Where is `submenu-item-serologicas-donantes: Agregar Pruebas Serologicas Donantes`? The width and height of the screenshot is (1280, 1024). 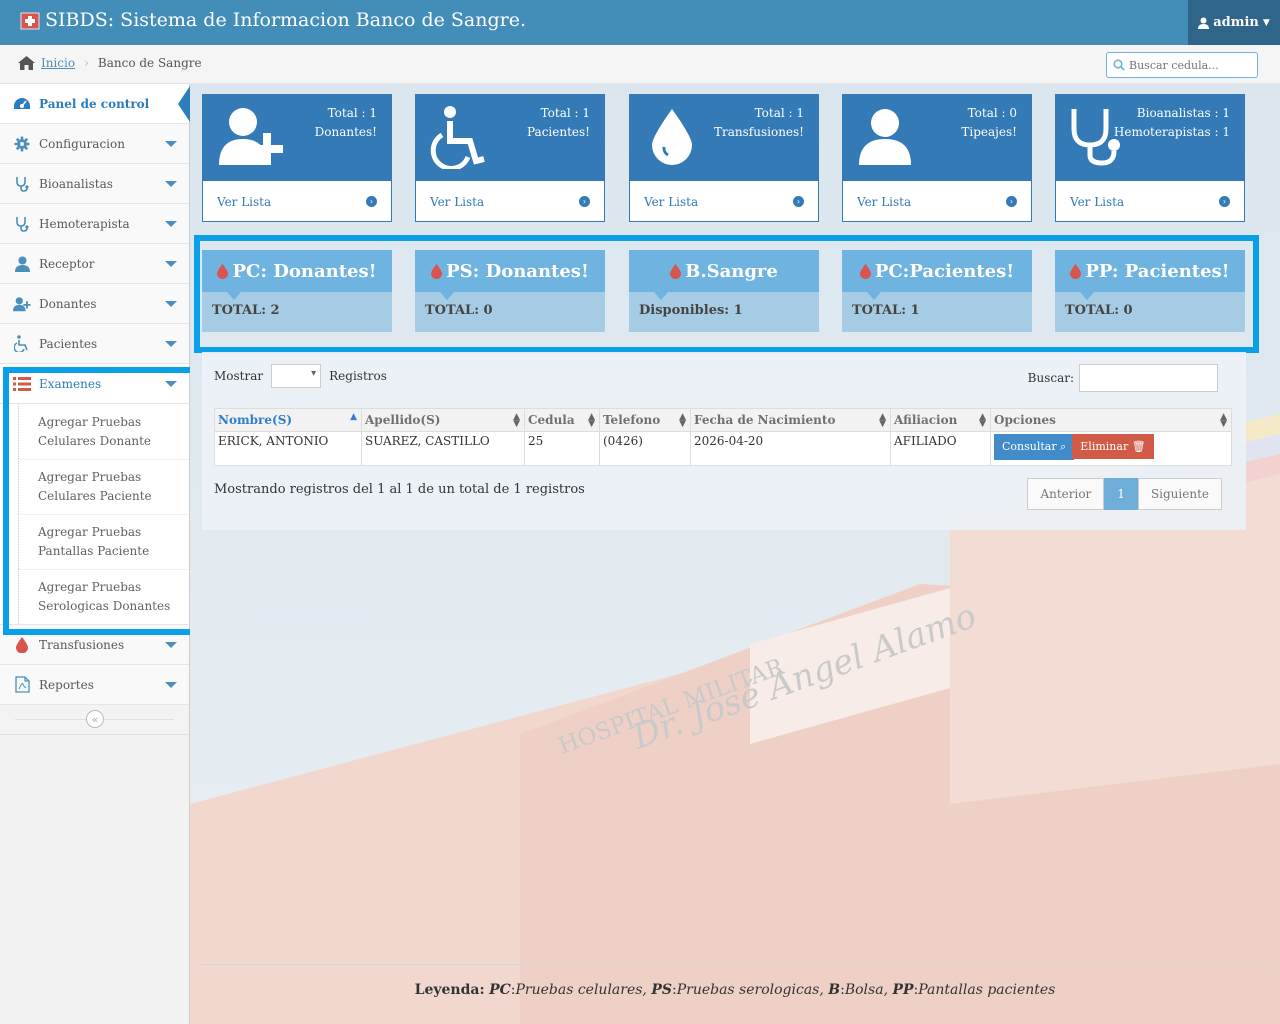
submenu-item-serologicas-donantes: Agregar Pruebas Serologicas Donantes is located at coordinates (103, 596).